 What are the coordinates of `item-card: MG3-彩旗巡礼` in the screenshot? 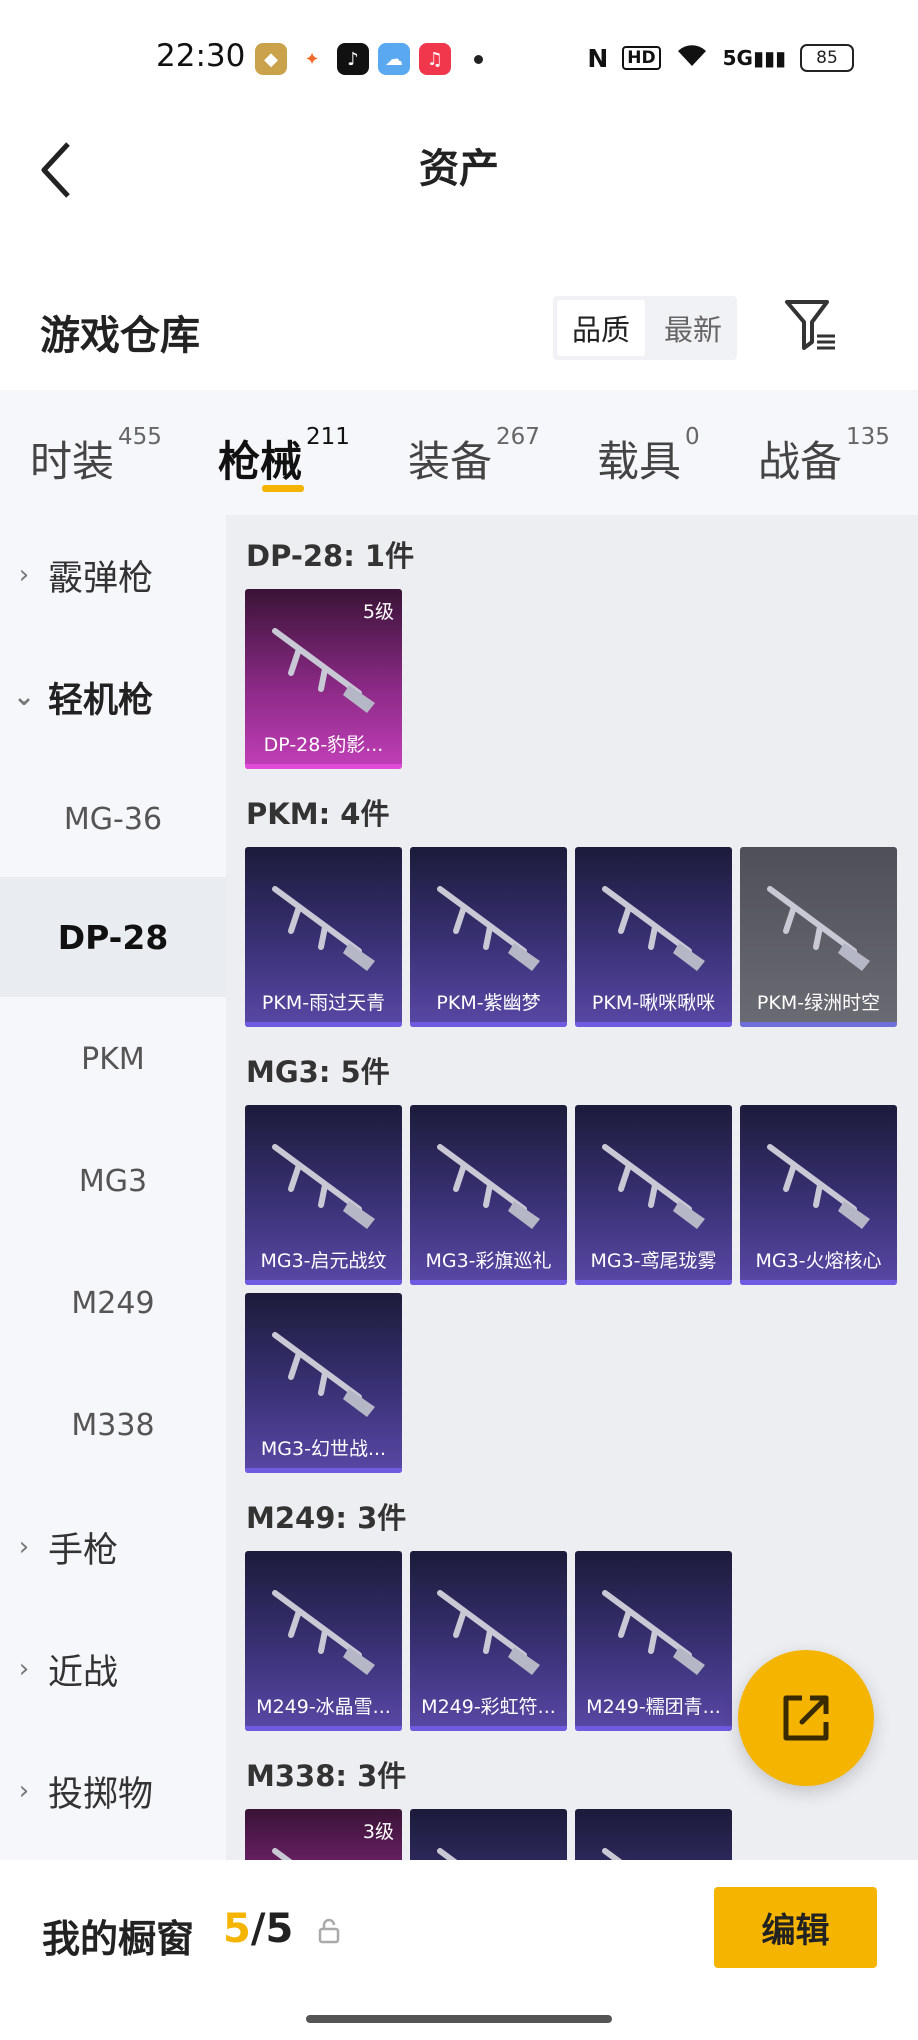 It's located at (488, 1195).